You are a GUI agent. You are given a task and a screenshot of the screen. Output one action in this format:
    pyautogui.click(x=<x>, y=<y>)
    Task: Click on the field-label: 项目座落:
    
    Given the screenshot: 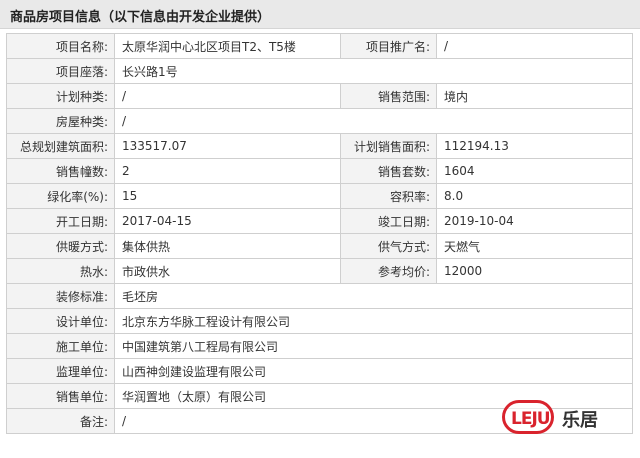 What is the action you would take?
    pyautogui.click(x=60, y=71)
    